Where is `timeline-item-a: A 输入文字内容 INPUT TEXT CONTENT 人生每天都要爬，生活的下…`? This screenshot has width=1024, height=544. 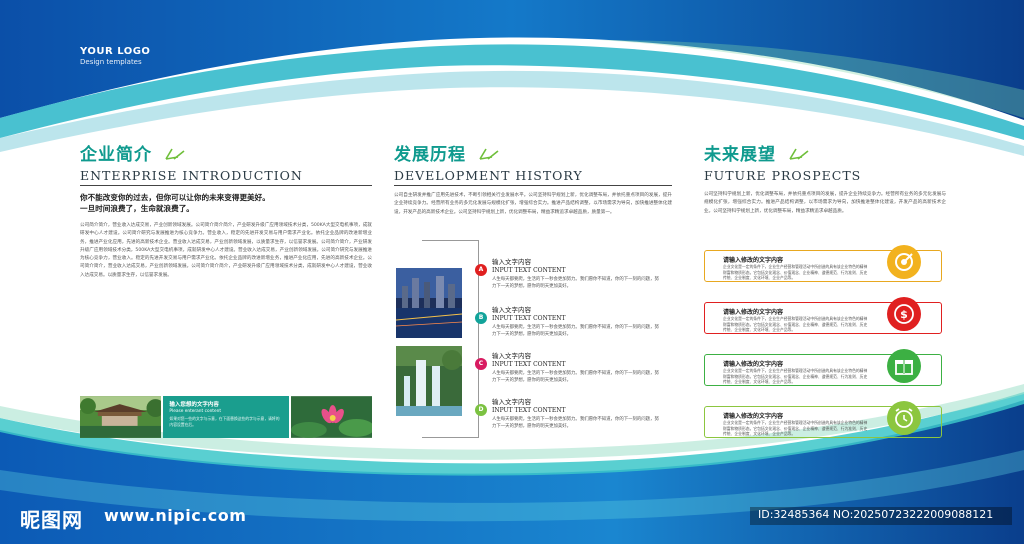
timeline-item-a: A 输入文字内容 INPUT TEXT CONTENT 人生每天都要爬，生活的下… is located at coordinates (568, 273).